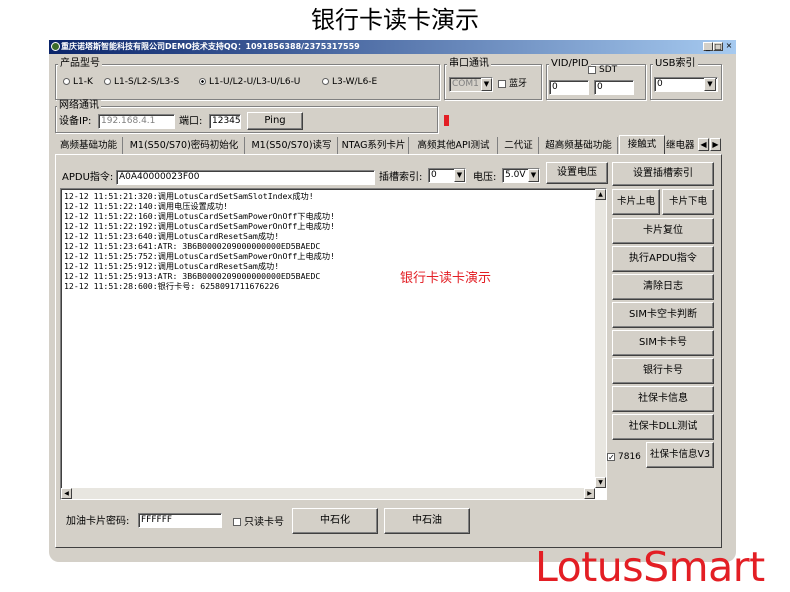  I want to click on voltage-label: 电压:, so click(485, 177).